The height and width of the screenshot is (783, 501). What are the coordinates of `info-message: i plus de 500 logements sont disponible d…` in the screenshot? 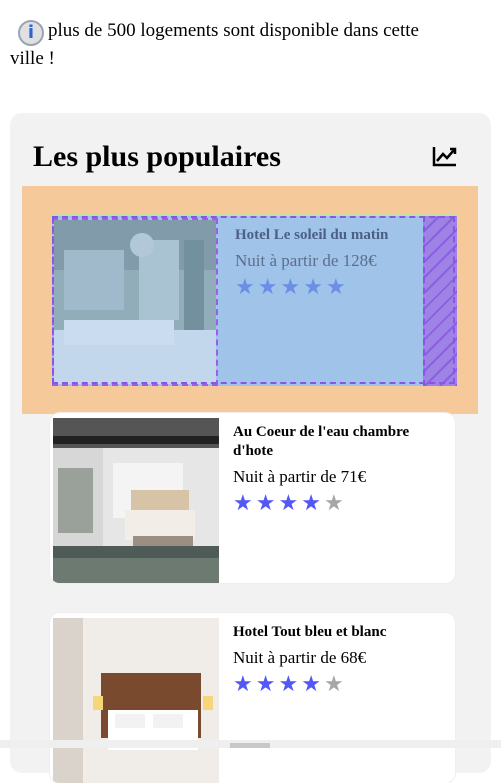 It's located at (230, 45).